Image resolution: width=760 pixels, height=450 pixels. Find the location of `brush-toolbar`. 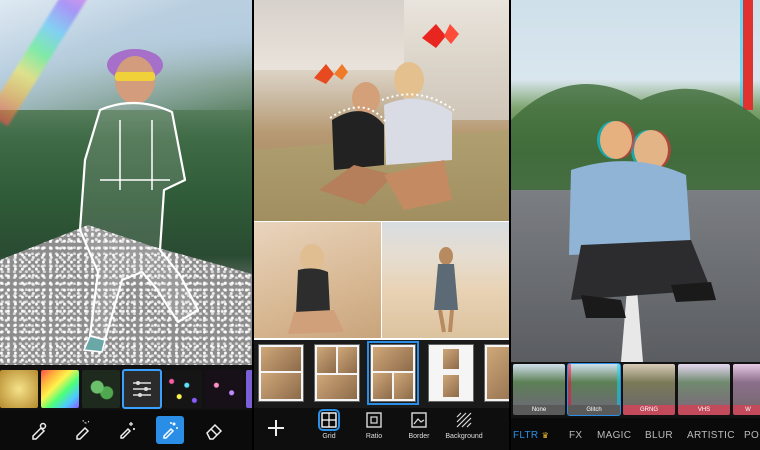

brush-toolbar is located at coordinates (126, 430).